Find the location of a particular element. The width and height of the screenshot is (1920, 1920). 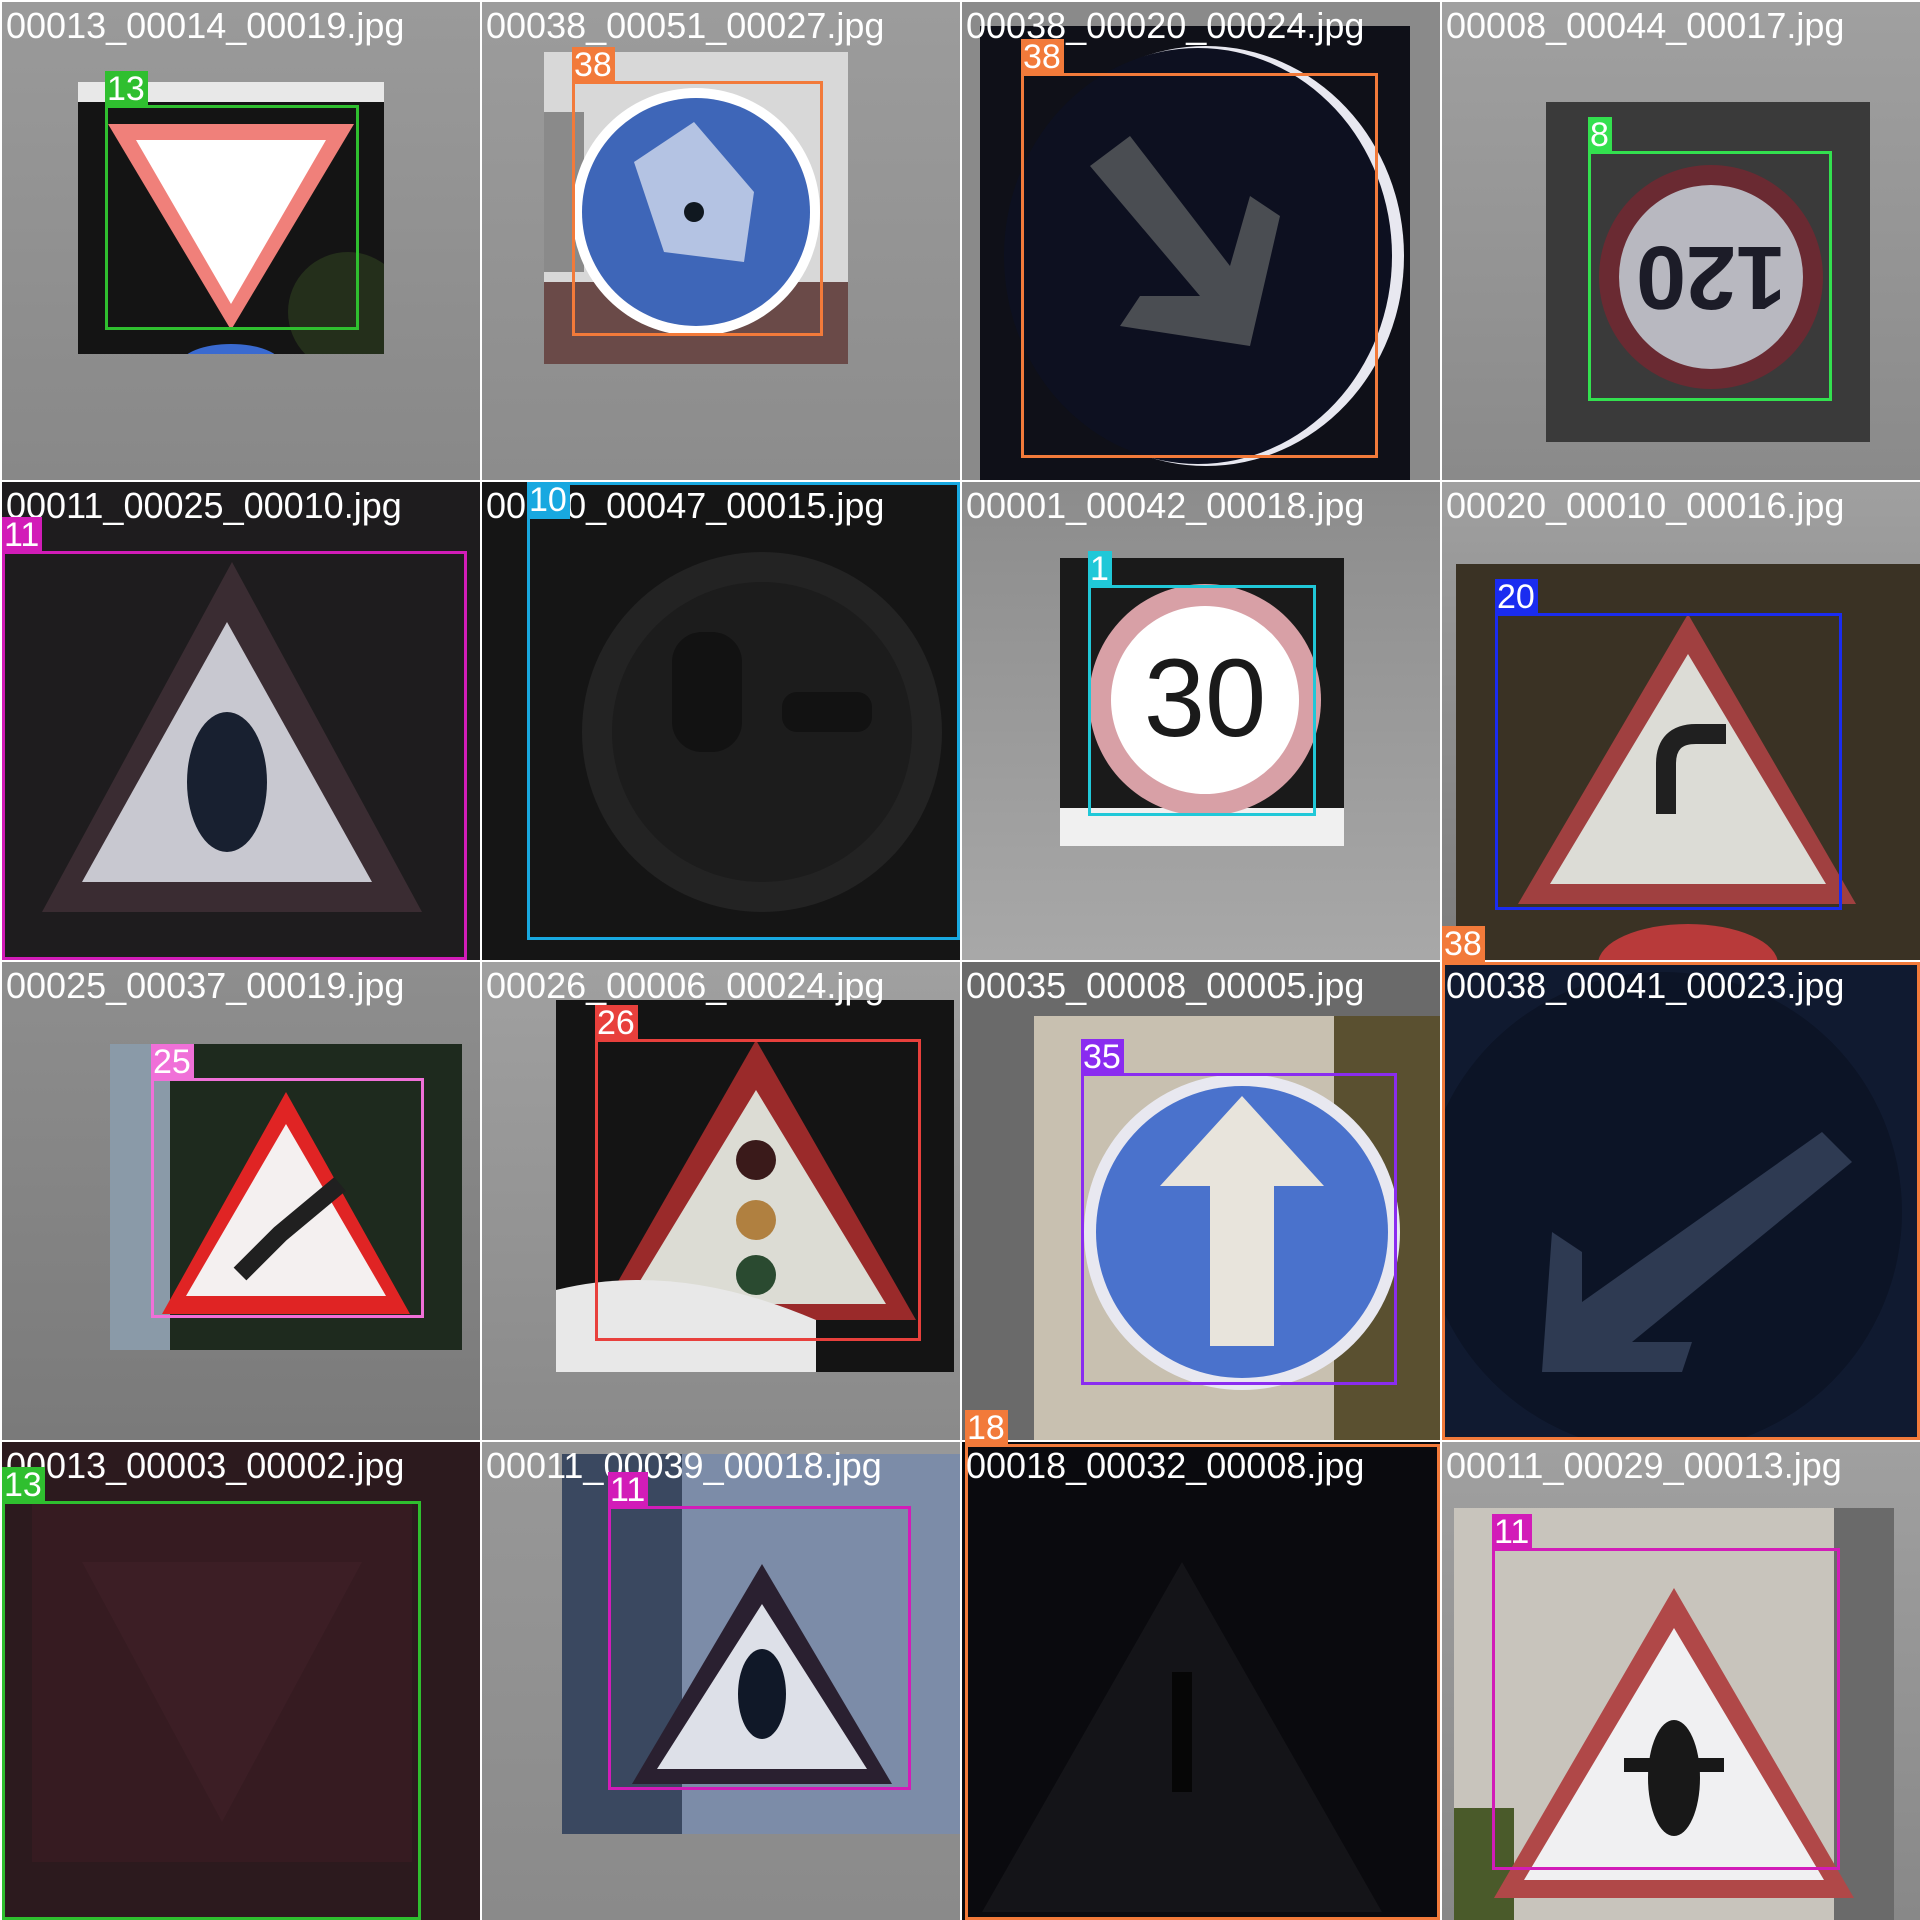

filename: 00026_00006_00024.jpg is located at coordinates (685, 985).